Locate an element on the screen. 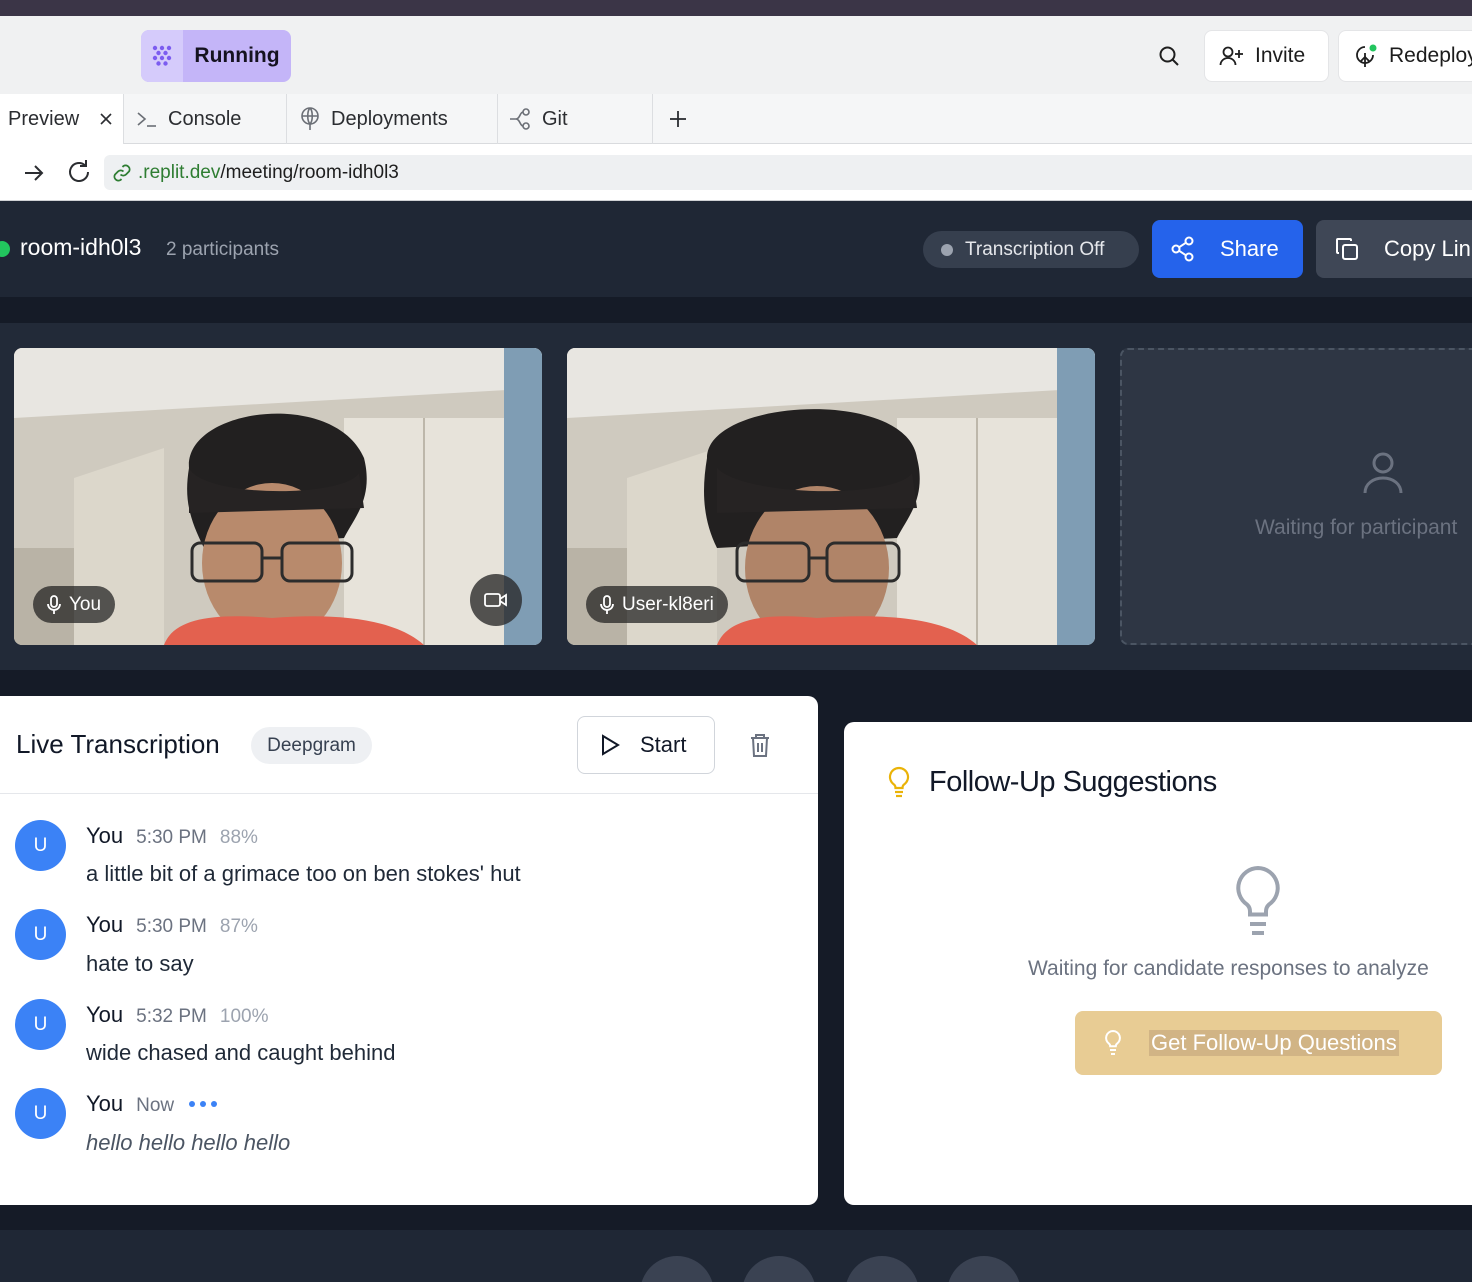 The height and width of the screenshot is (1282, 1472). trash-icon is located at coordinates (760, 745).